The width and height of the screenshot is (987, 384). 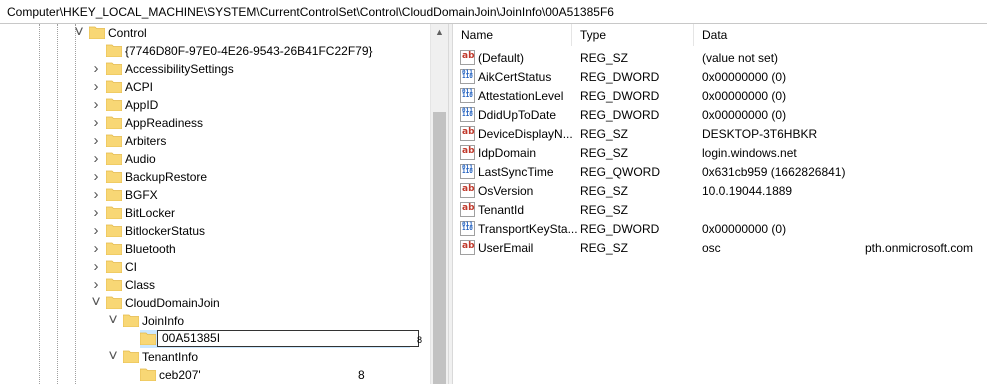 I want to click on tree-item: ˅ Control, so click(x=215, y=33).